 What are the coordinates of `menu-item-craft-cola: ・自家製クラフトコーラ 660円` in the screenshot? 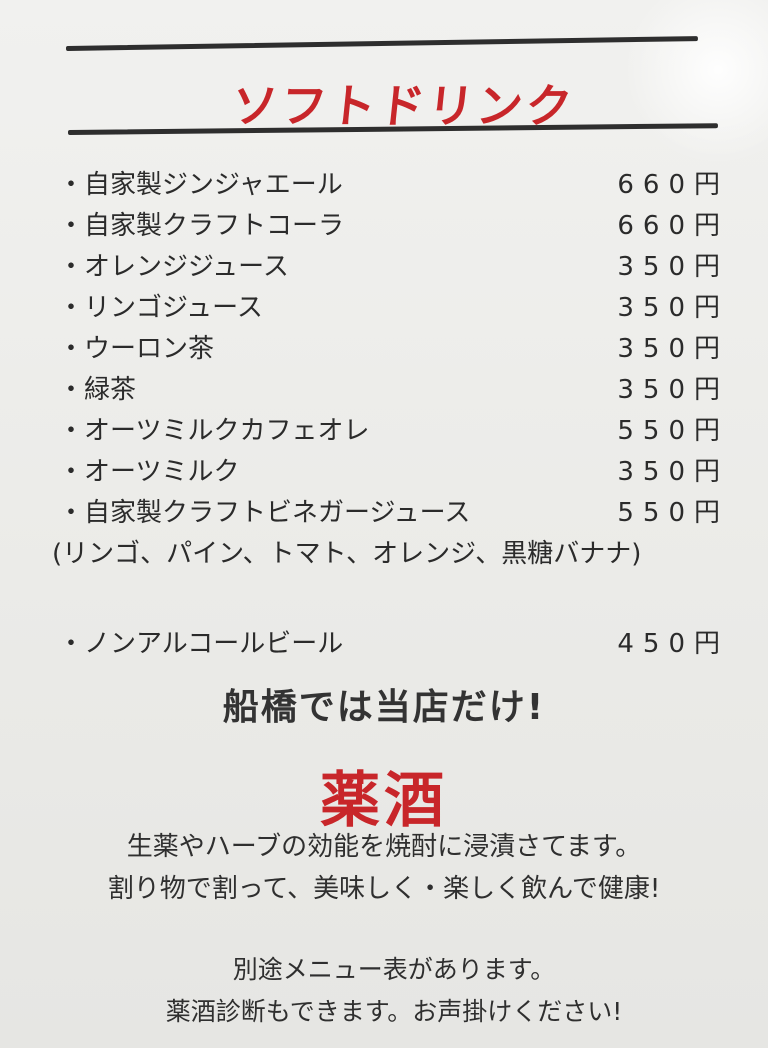 It's located at (389, 229).